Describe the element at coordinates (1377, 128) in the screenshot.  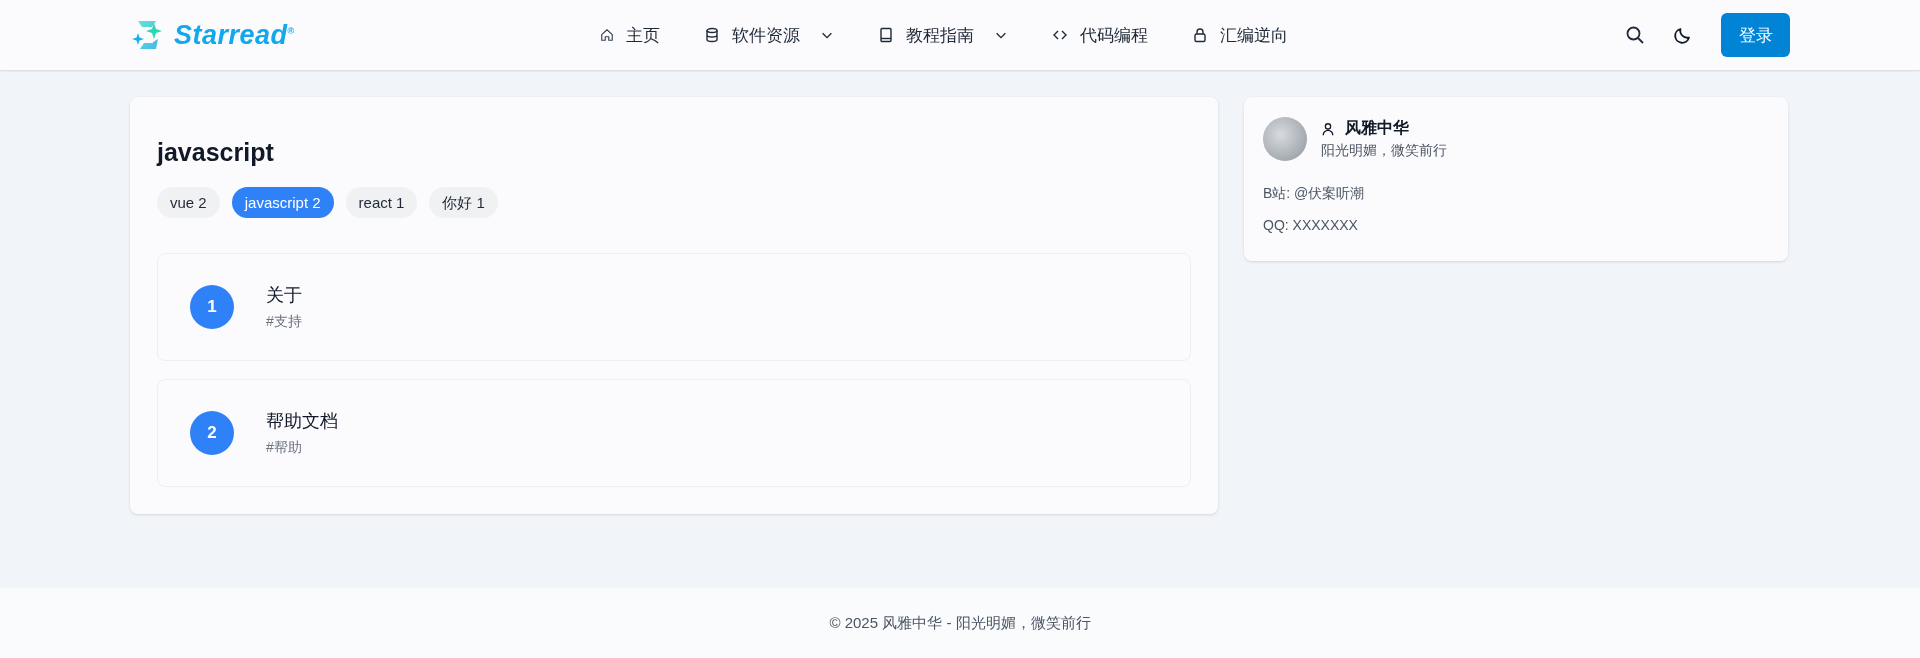
I see `profile-name: 风雅中华` at that location.